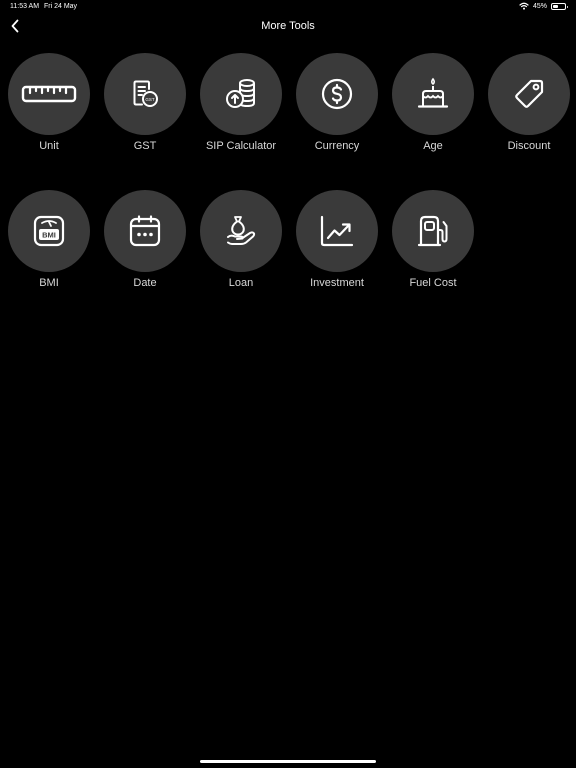 This screenshot has height=768, width=576. I want to click on tool-unit-tile, so click(49, 94).